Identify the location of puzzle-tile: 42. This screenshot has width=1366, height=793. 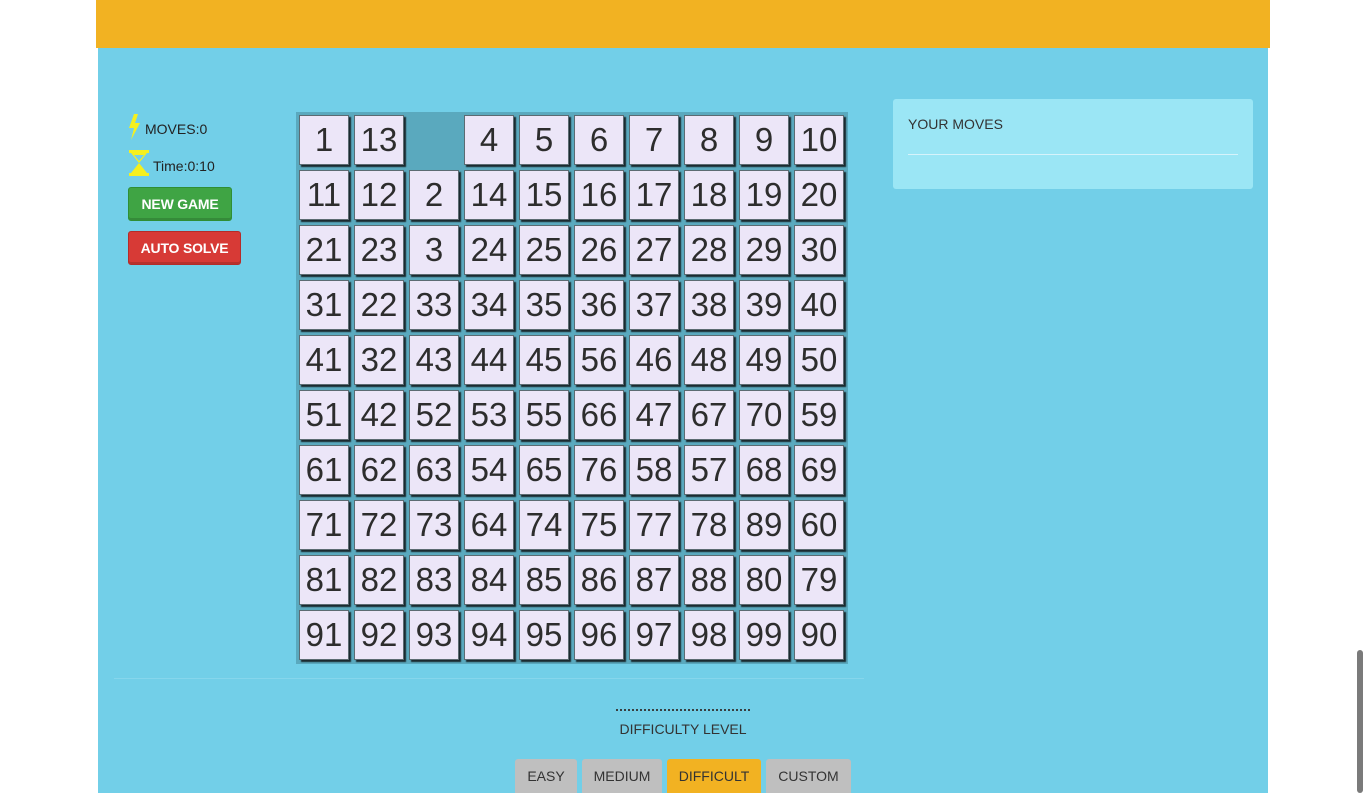
(379, 415).